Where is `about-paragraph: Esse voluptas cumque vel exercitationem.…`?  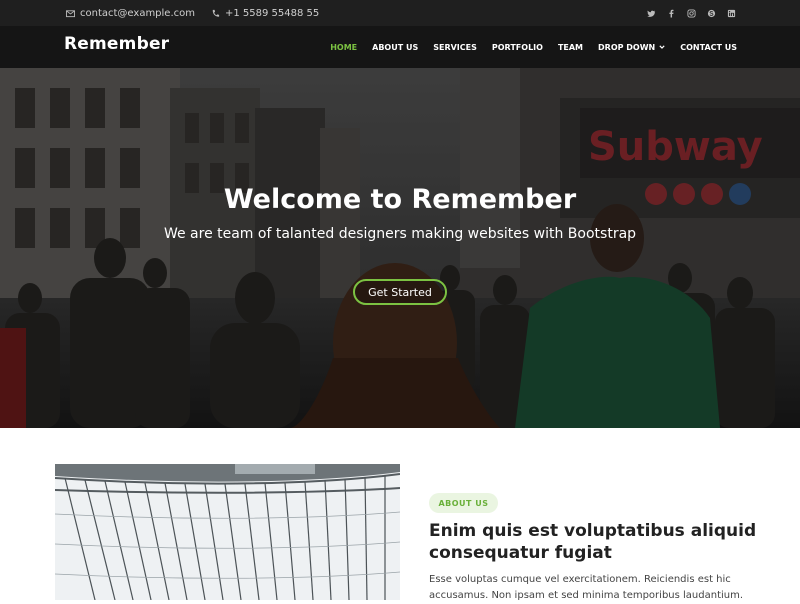 about-paragraph: Esse voluptas cumque vel exercitationem.… is located at coordinates (586, 587).